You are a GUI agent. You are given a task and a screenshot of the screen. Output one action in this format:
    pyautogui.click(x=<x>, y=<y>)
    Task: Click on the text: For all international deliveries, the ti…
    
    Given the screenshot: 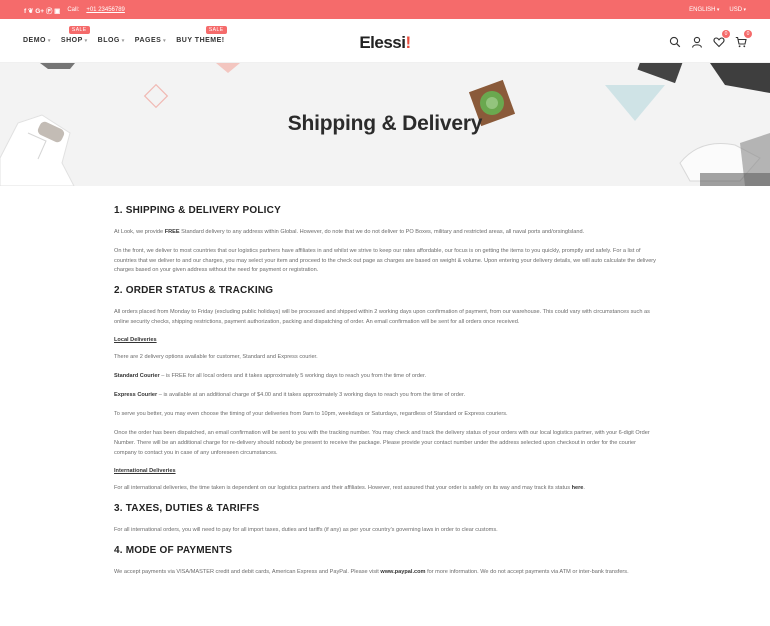 What is the action you would take?
    pyautogui.click(x=343, y=487)
    